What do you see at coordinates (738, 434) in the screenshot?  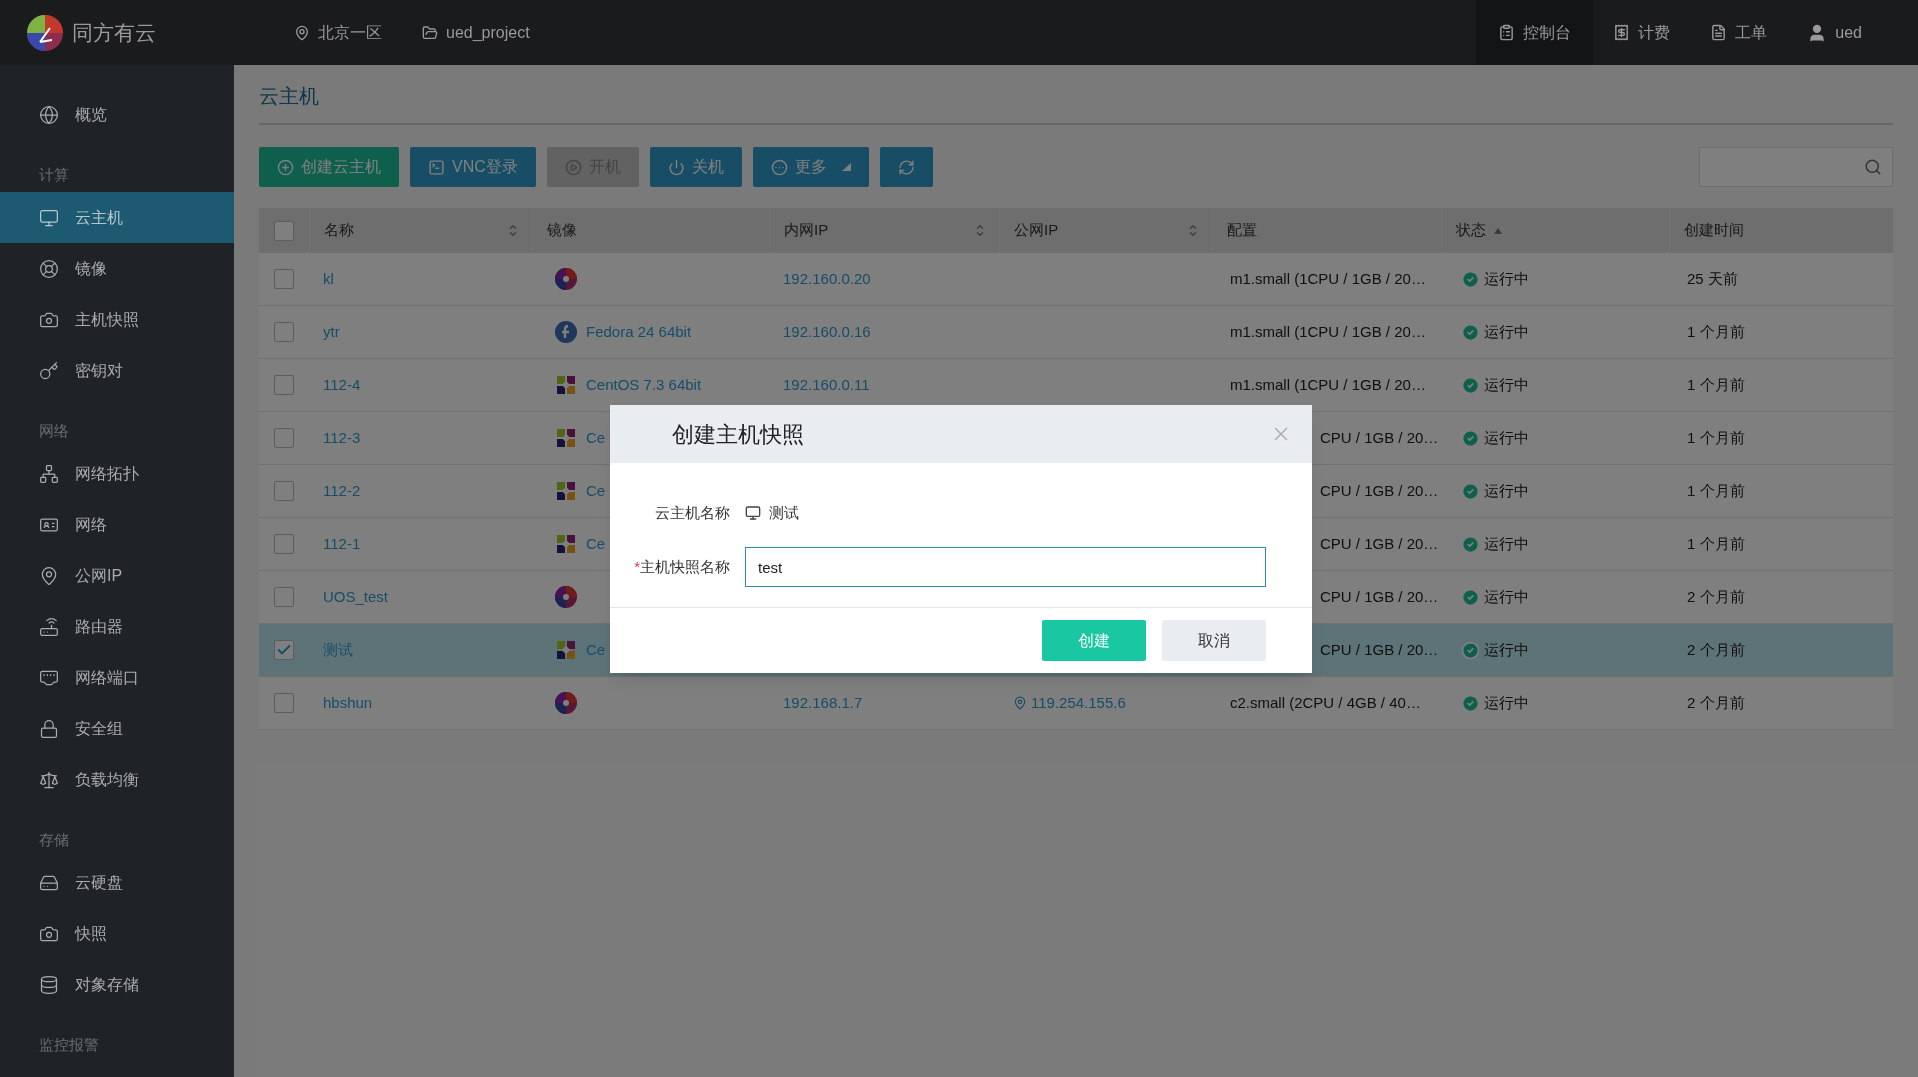 I see `dialog-title: 创建主机快照` at bounding box center [738, 434].